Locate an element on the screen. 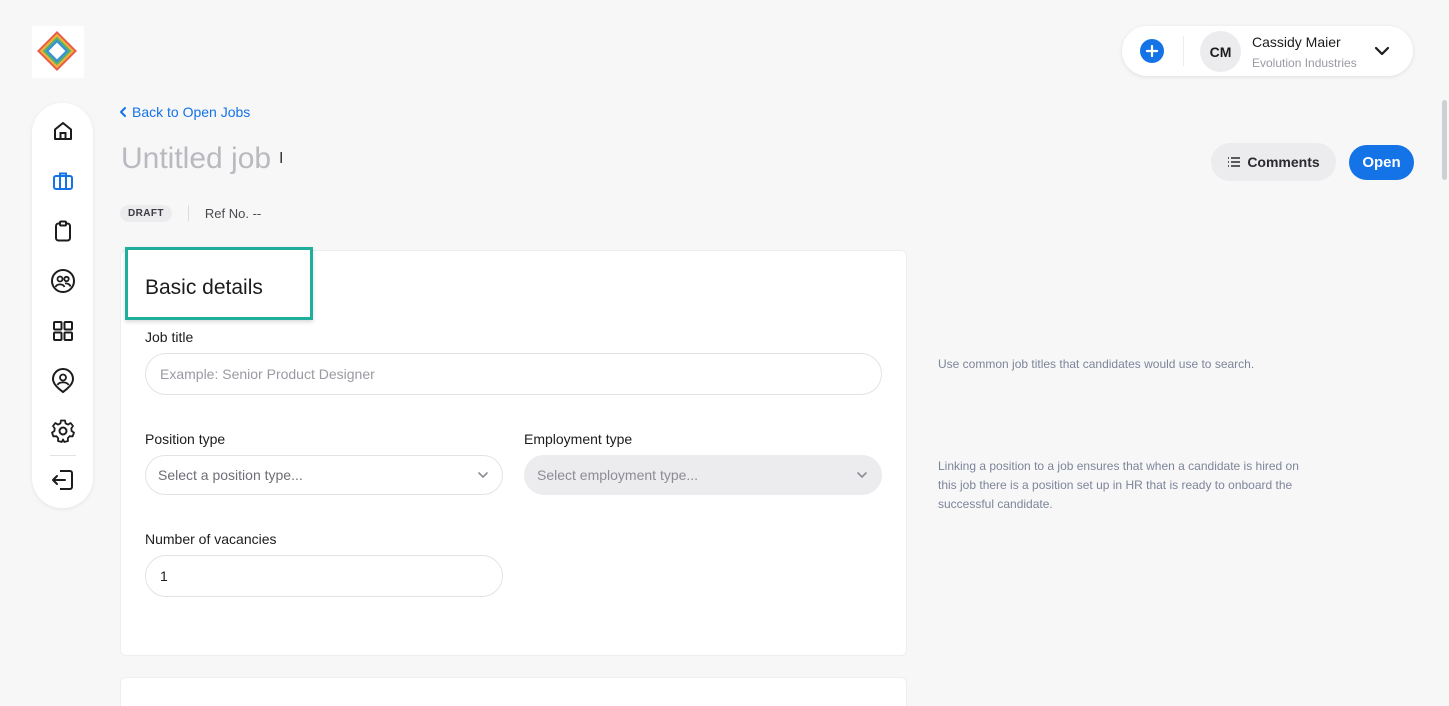 Image resolution: width=1449 pixels, height=706 pixels. user-name: Cassidy Maier is located at coordinates (1296, 42).